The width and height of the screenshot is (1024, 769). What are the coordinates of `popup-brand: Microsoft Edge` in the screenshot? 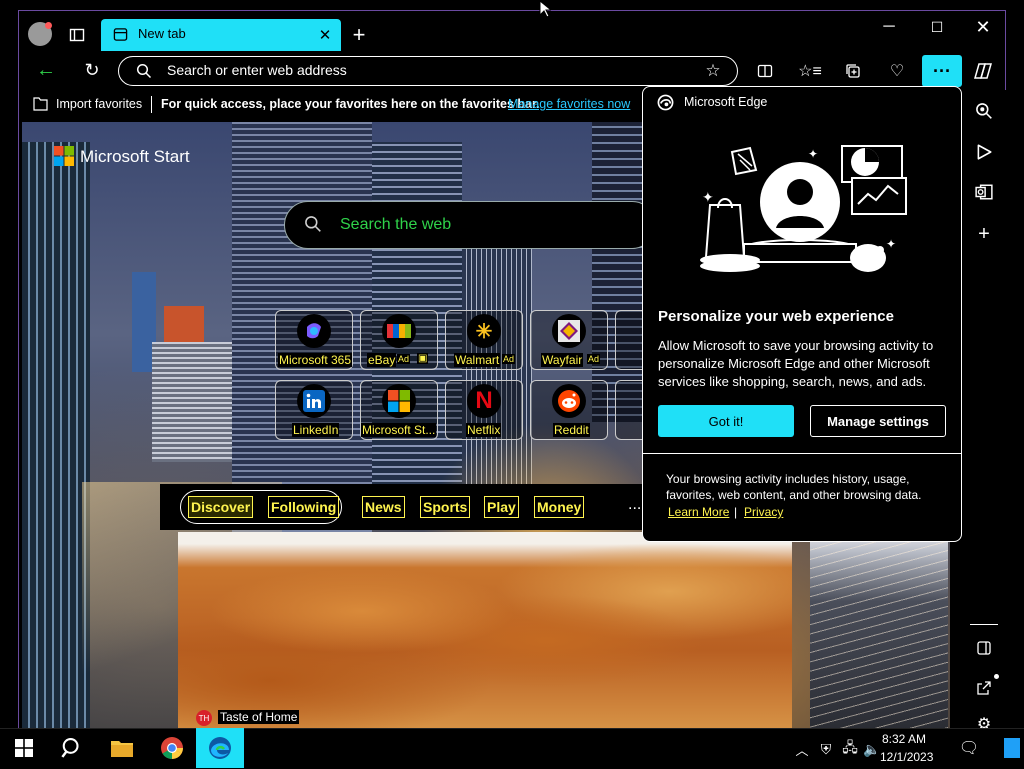 It's located at (726, 102).